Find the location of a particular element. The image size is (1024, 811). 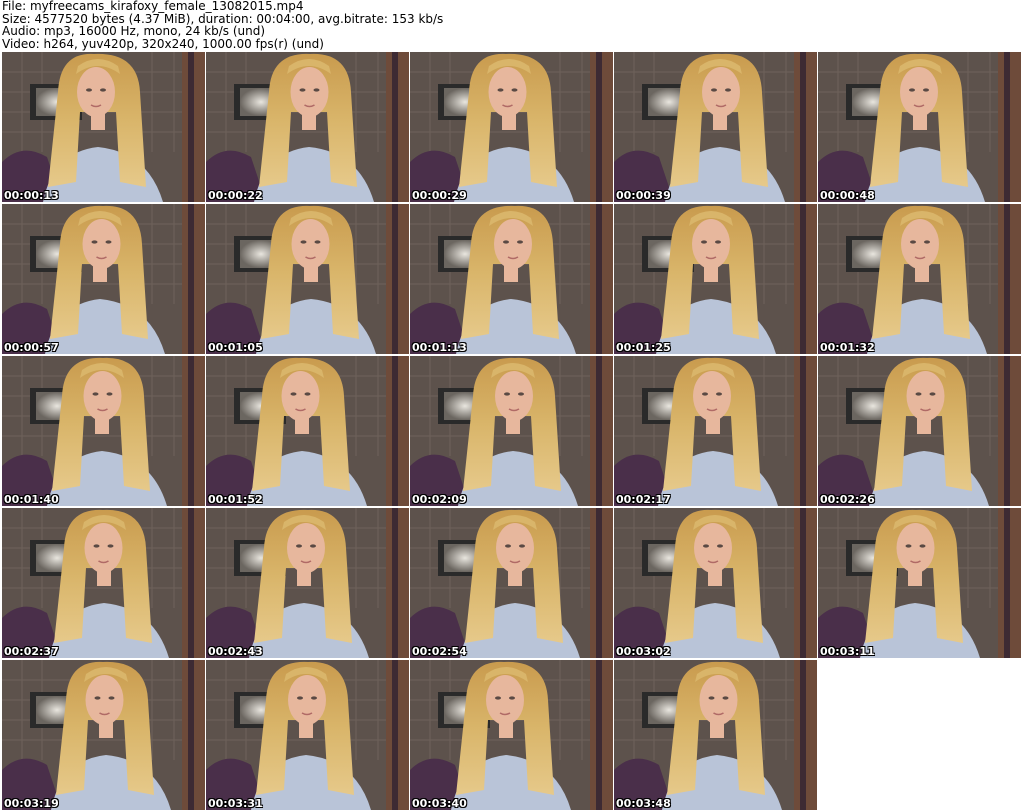

thumbnail-timestamp: 00:01:52 is located at coordinates (235, 499).